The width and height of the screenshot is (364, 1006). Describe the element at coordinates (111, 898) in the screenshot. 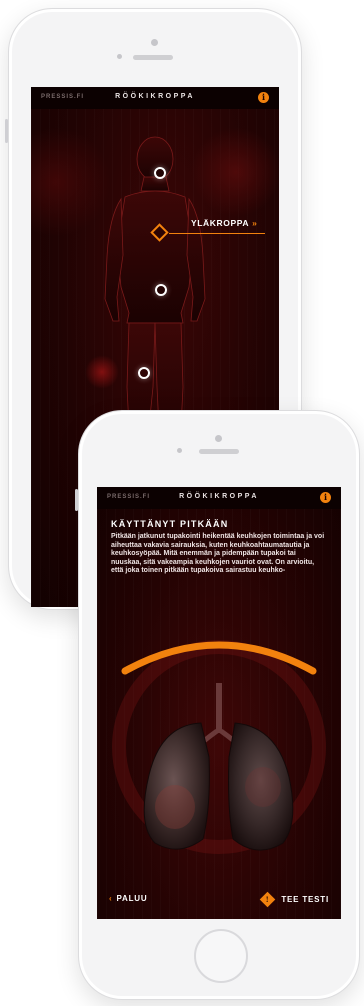

I see `chevron-left-icon: ‹` at that location.